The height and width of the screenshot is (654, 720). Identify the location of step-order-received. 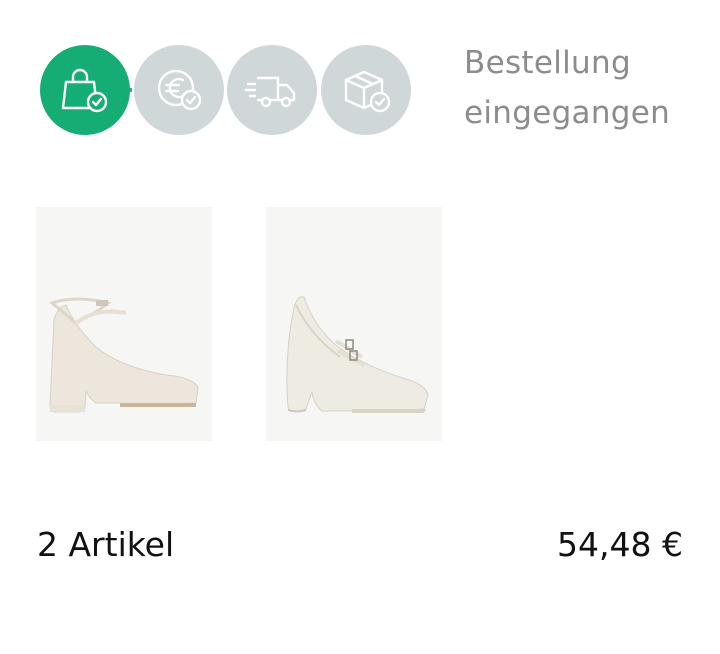
(85, 90).